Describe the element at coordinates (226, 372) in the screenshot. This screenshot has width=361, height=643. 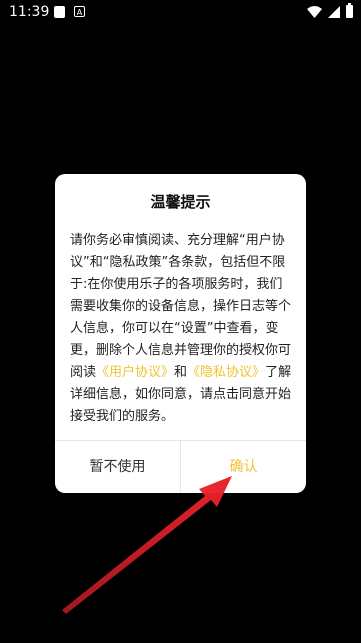
I see `privacy-policy-link: 《隐私协议》` at that location.